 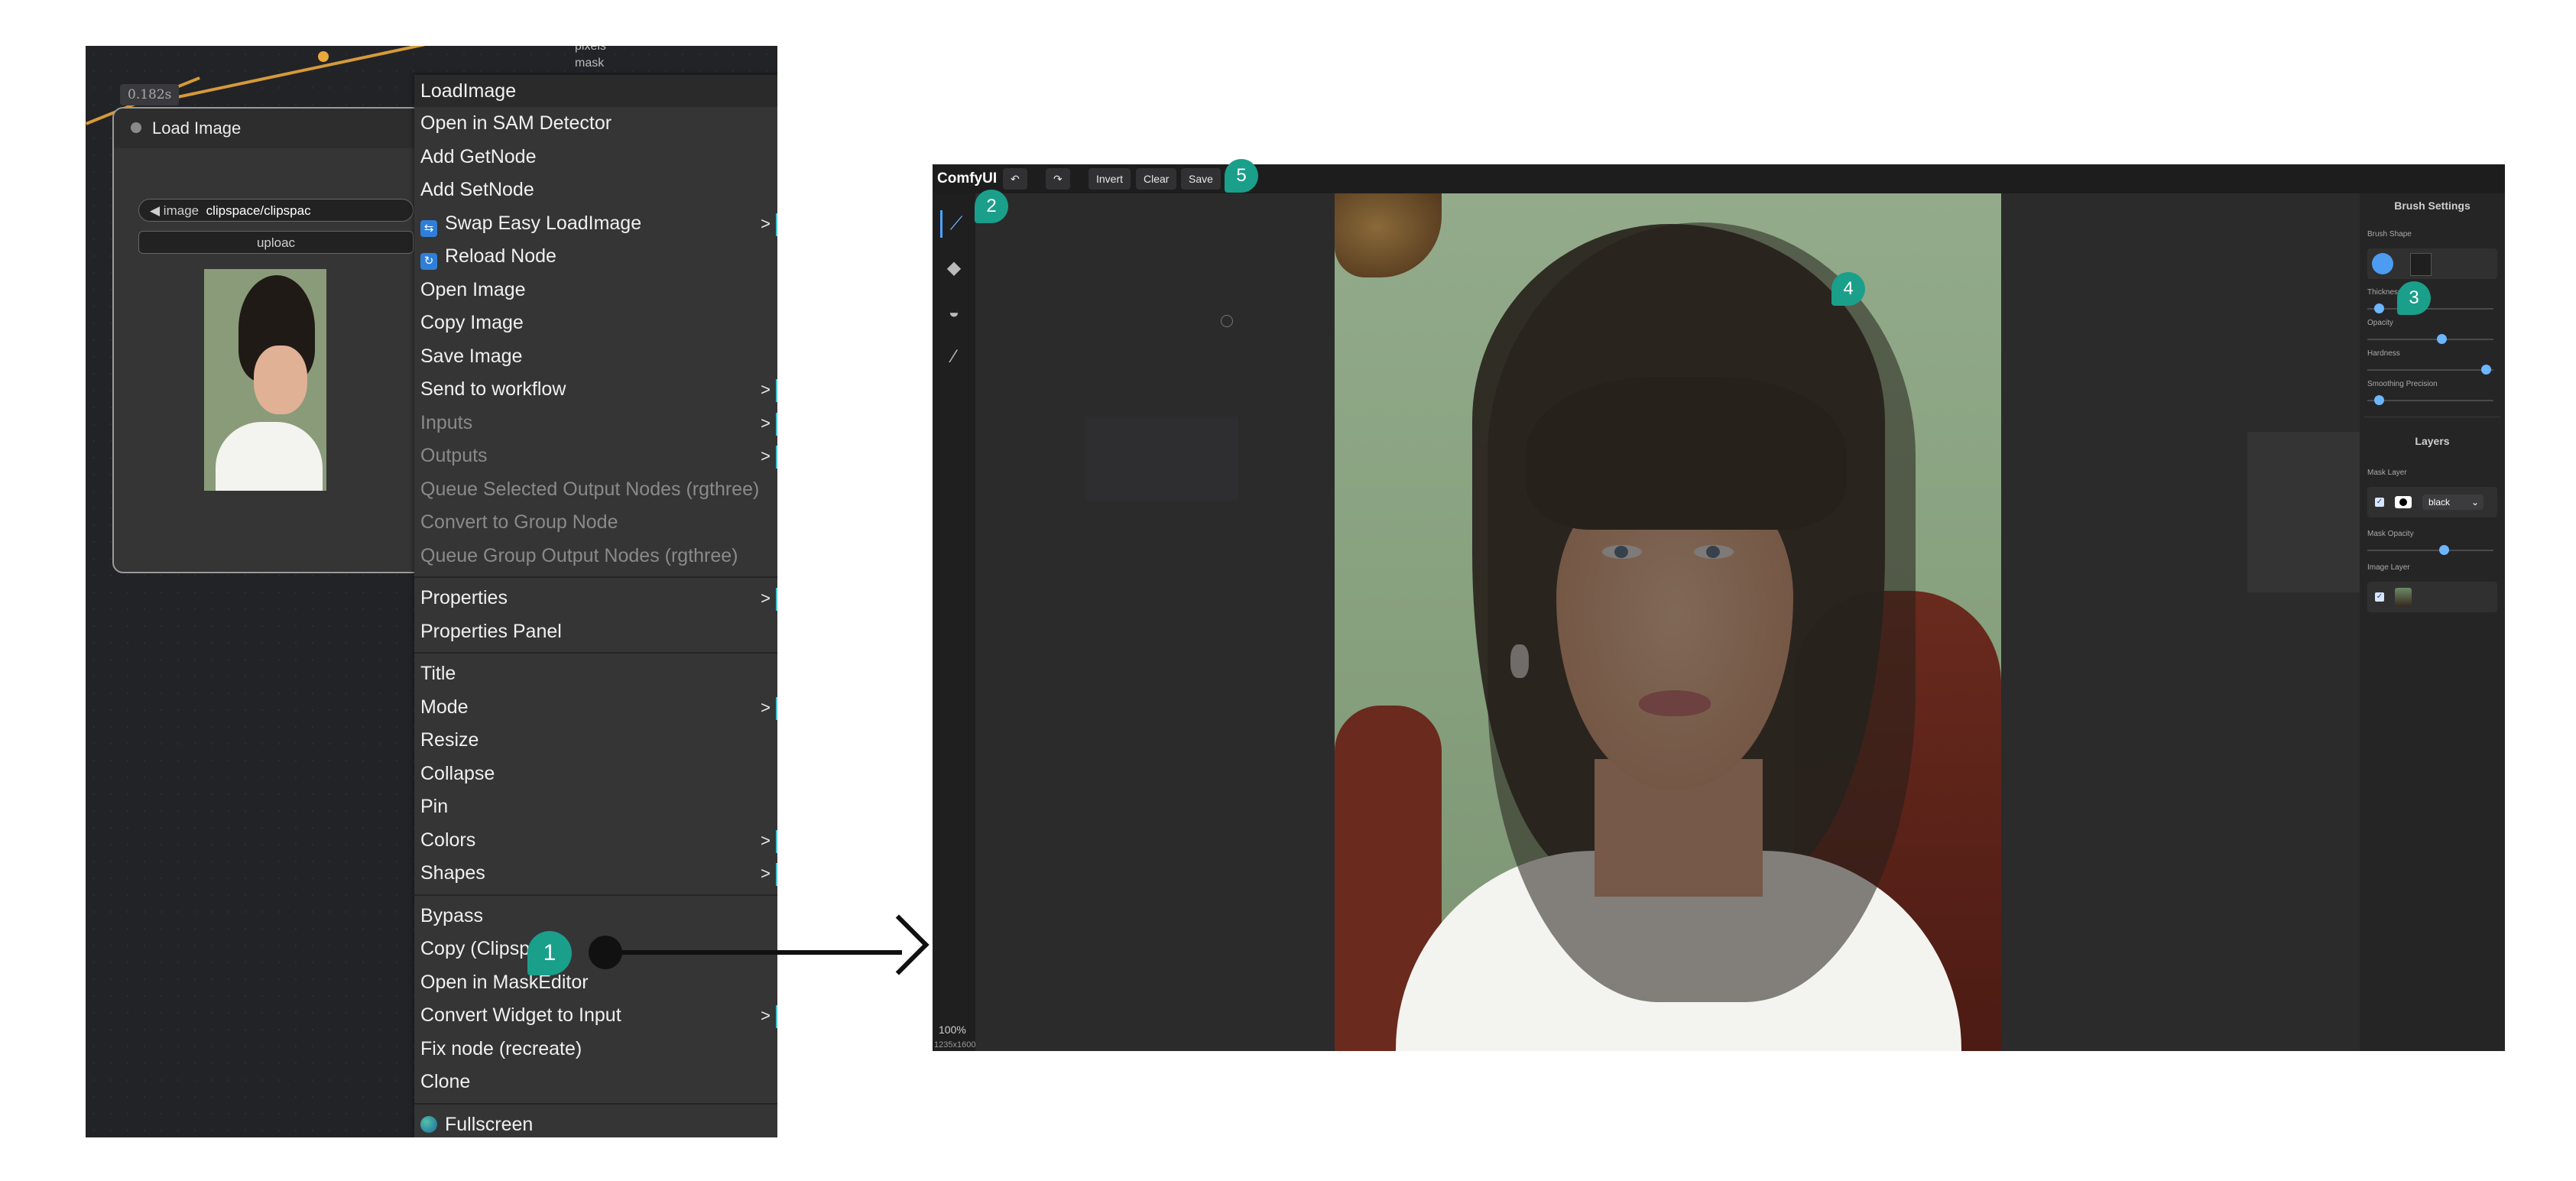 I want to click on menu-item-colors: Colors >, so click(x=595, y=841).